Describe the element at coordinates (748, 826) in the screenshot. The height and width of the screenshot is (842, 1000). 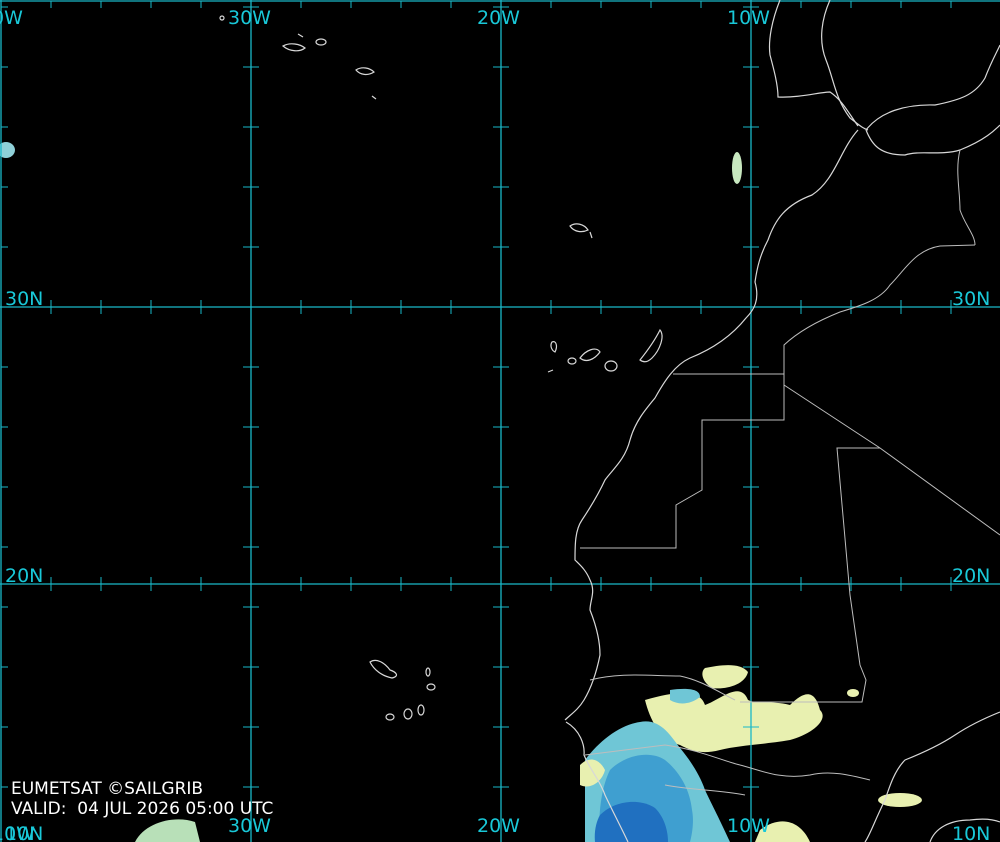
I see `lon-label-bottom-10w: 10W` at that location.